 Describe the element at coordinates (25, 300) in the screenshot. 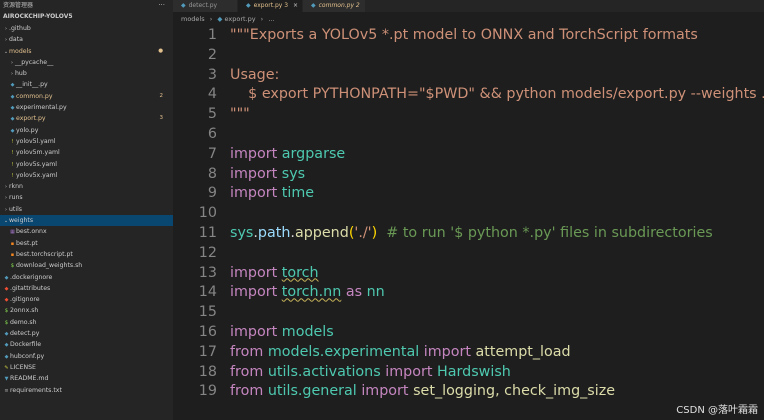

I see `tree-item-label: .gitignore` at that location.